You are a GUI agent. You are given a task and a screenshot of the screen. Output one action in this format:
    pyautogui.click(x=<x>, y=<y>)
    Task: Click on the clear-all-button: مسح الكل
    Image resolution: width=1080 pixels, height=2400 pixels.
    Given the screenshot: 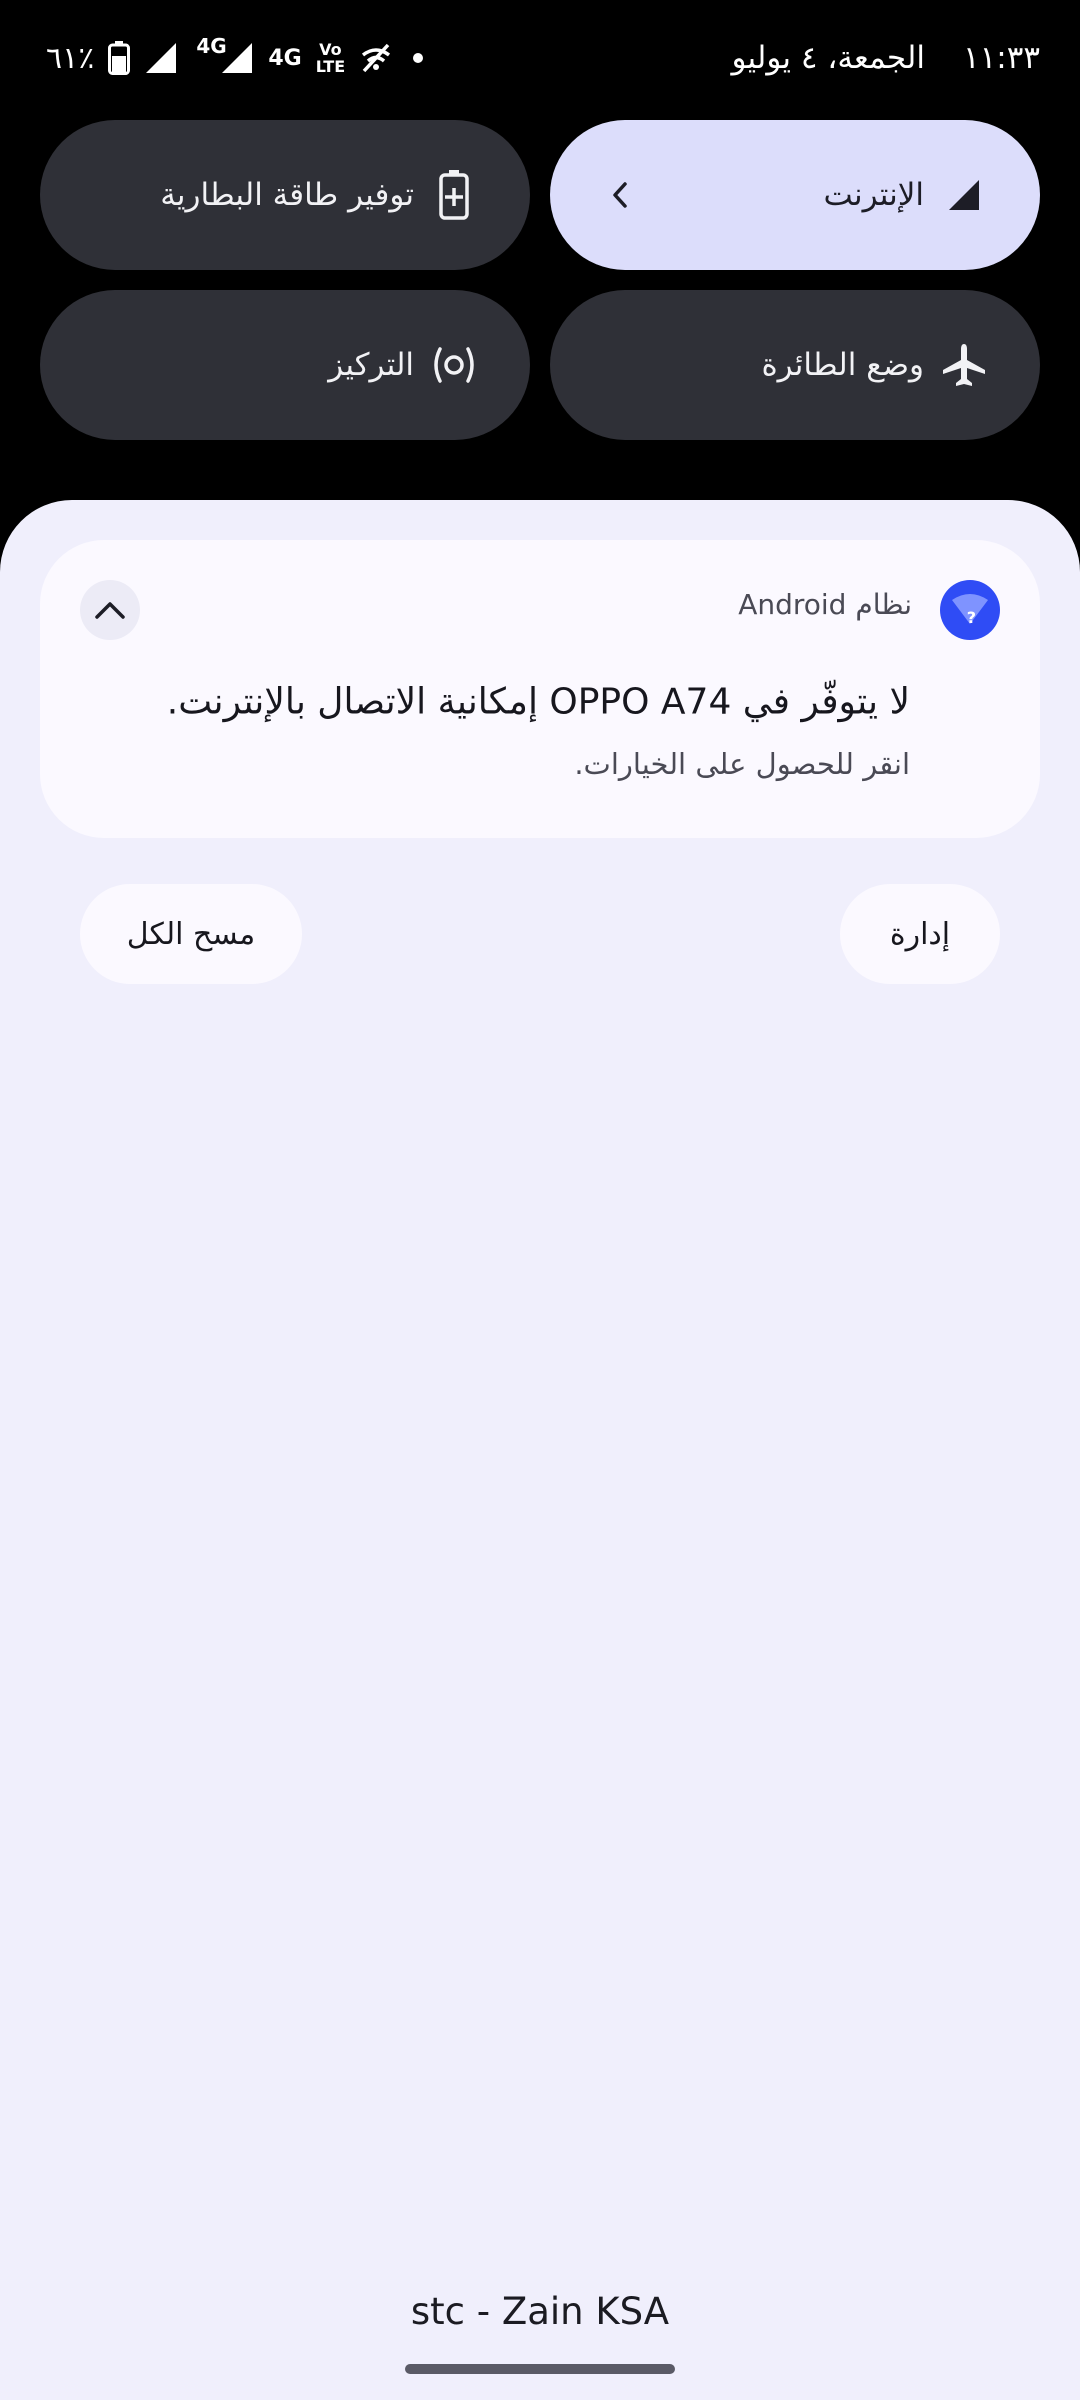 What is the action you would take?
    pyautogui.click(x=191, y=934)
    